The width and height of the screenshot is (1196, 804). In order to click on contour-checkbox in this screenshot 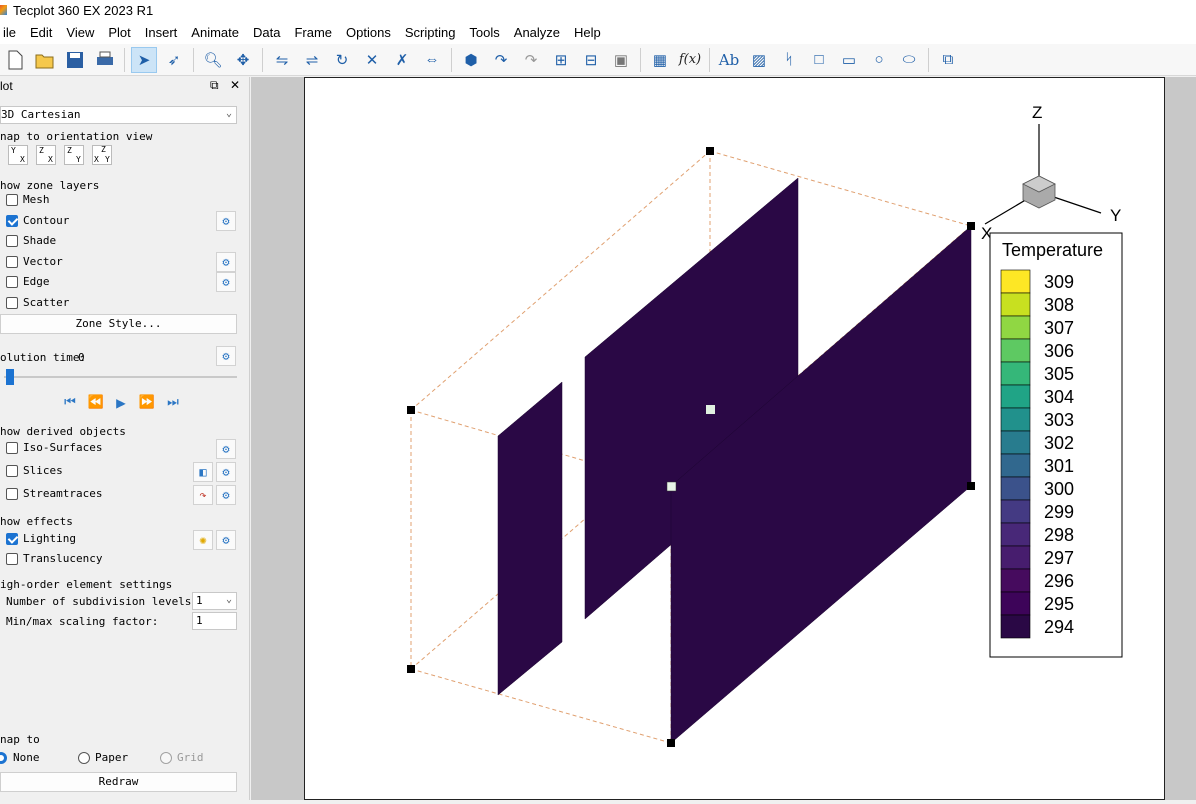, I will do `click(12, 220)`.